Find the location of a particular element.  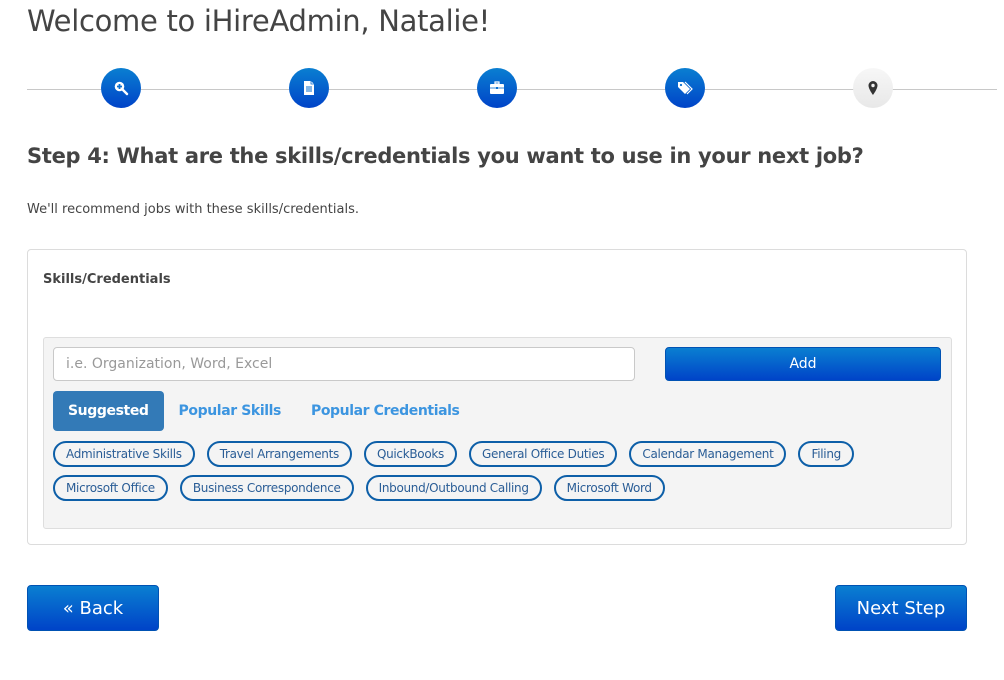

skills-label: Skills/Credentials is located at coordinates (107, 279).